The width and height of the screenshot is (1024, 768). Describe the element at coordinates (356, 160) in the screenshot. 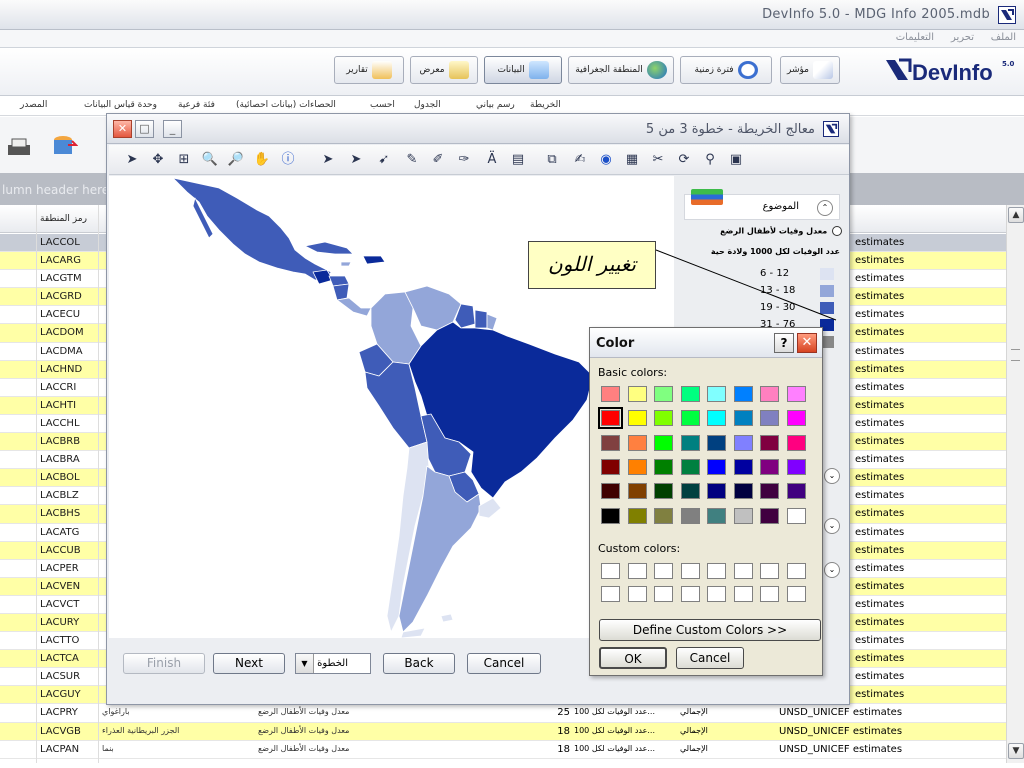

I see `select-minus-icon: ➤` at that location.